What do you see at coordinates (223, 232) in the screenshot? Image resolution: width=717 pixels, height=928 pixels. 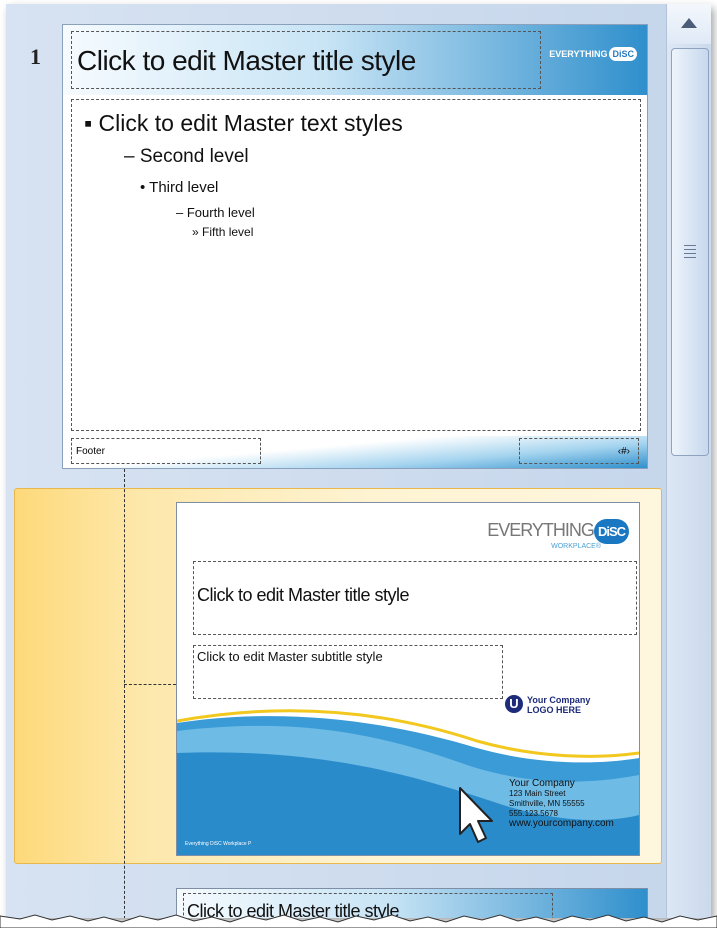 I see `text-level-5: » Fifth level` at bounding box center [223, 232].